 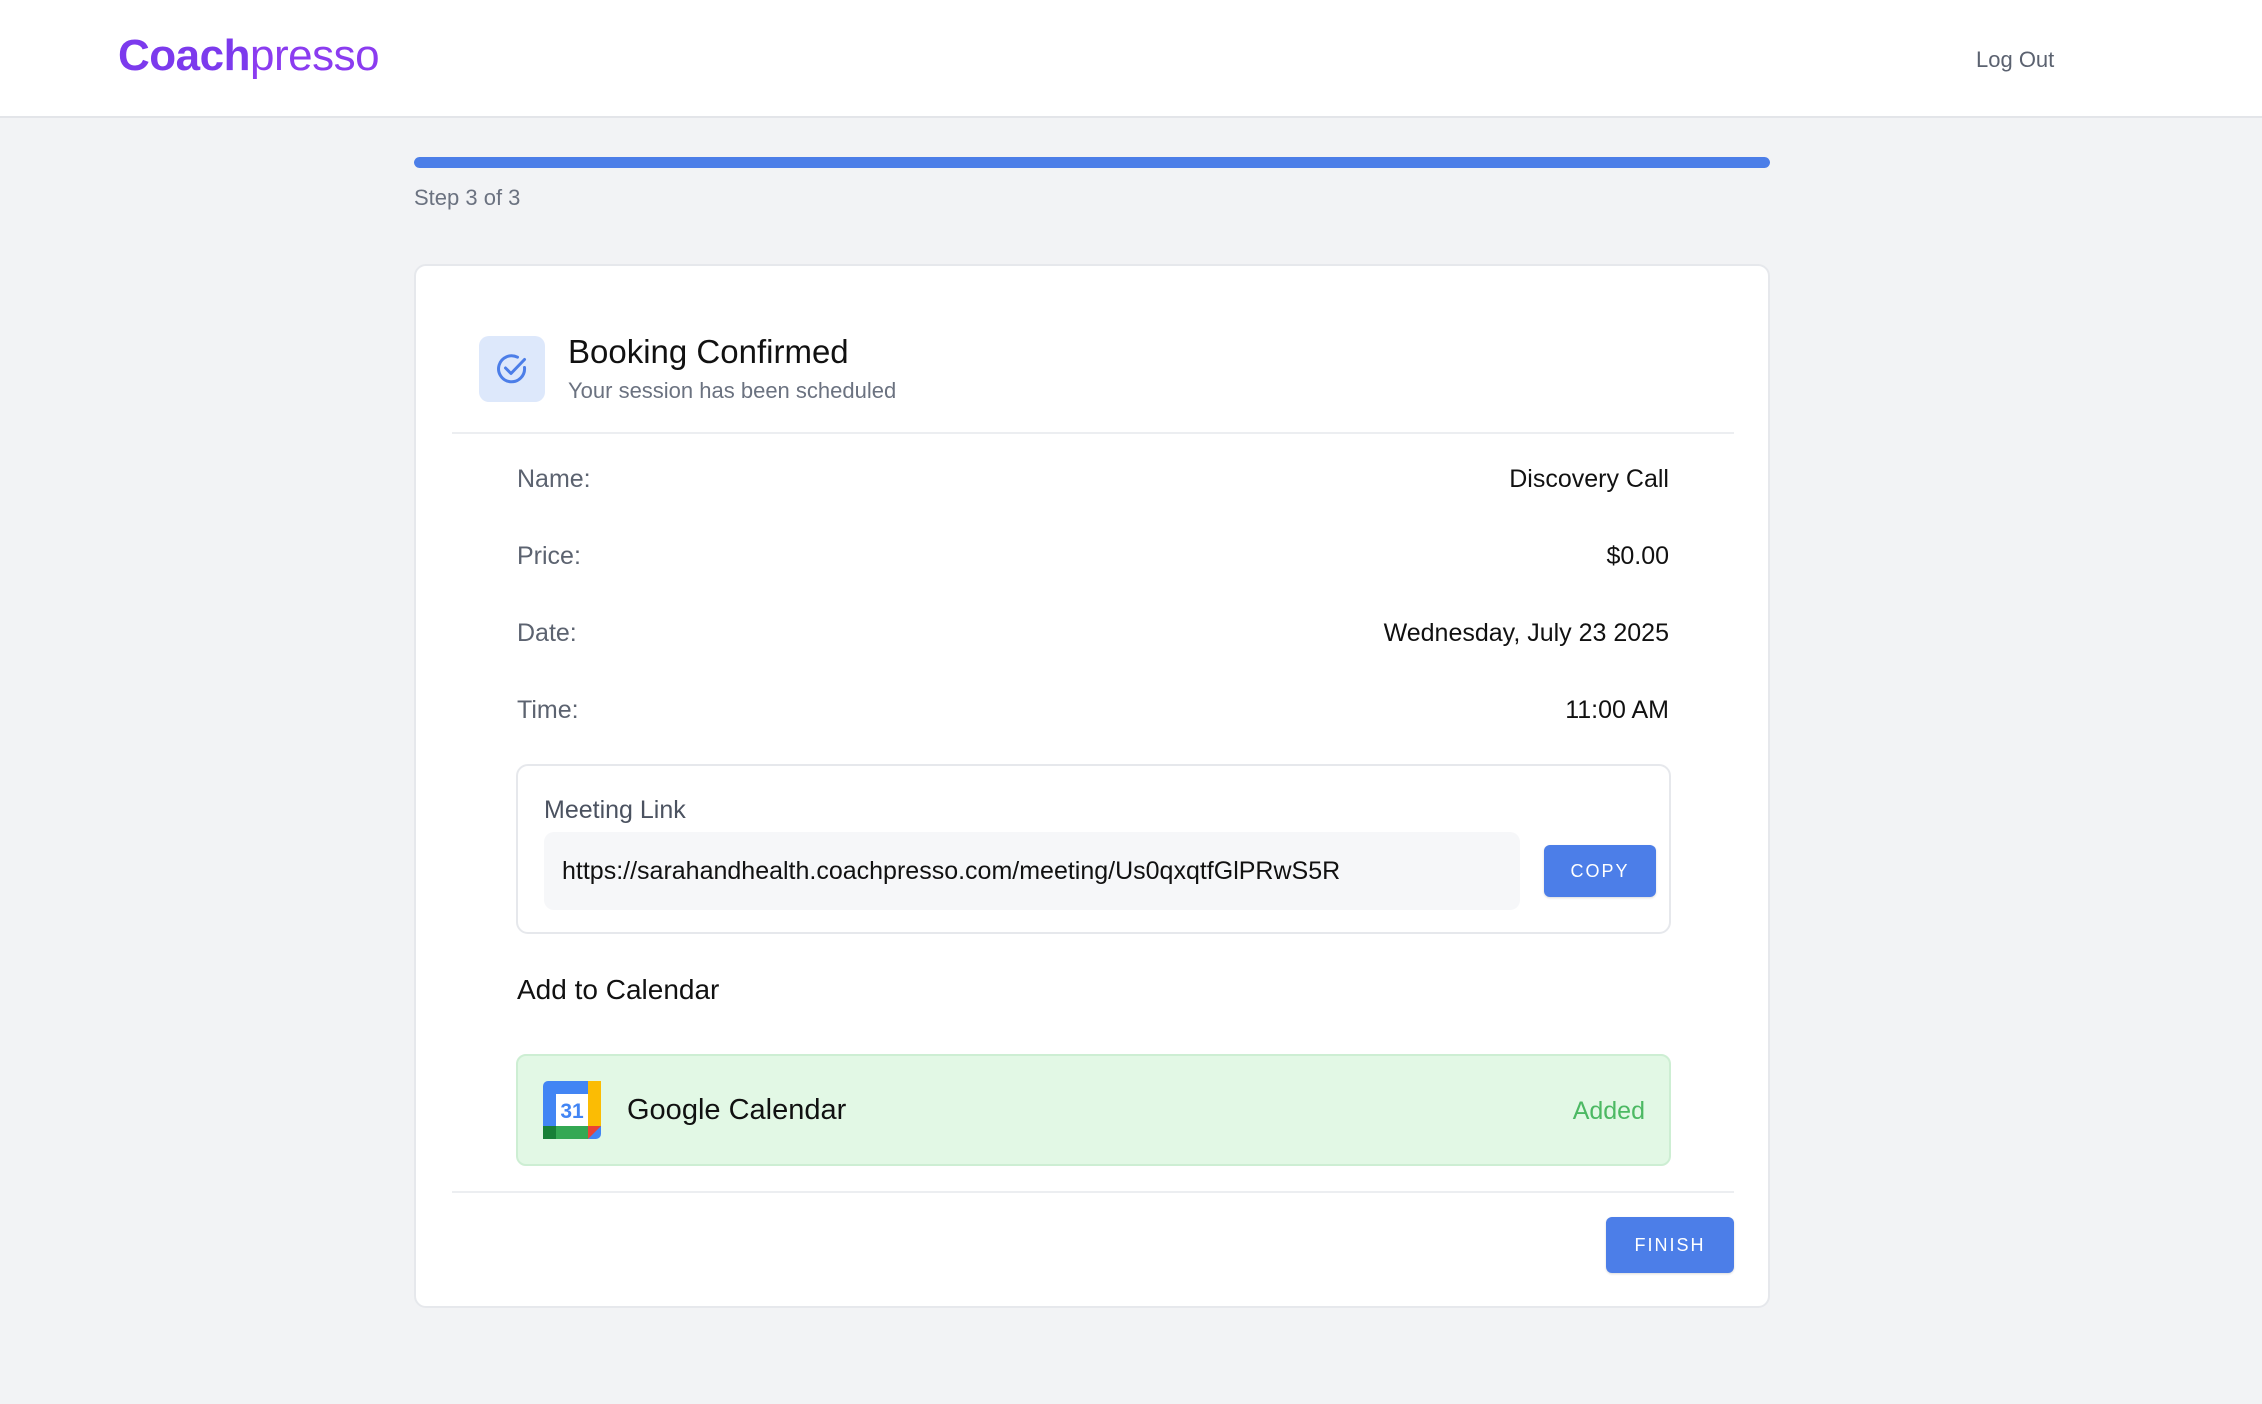 I want to click on detail-row-time: Time: 11:00 AM, so click(x=1093, y=710).